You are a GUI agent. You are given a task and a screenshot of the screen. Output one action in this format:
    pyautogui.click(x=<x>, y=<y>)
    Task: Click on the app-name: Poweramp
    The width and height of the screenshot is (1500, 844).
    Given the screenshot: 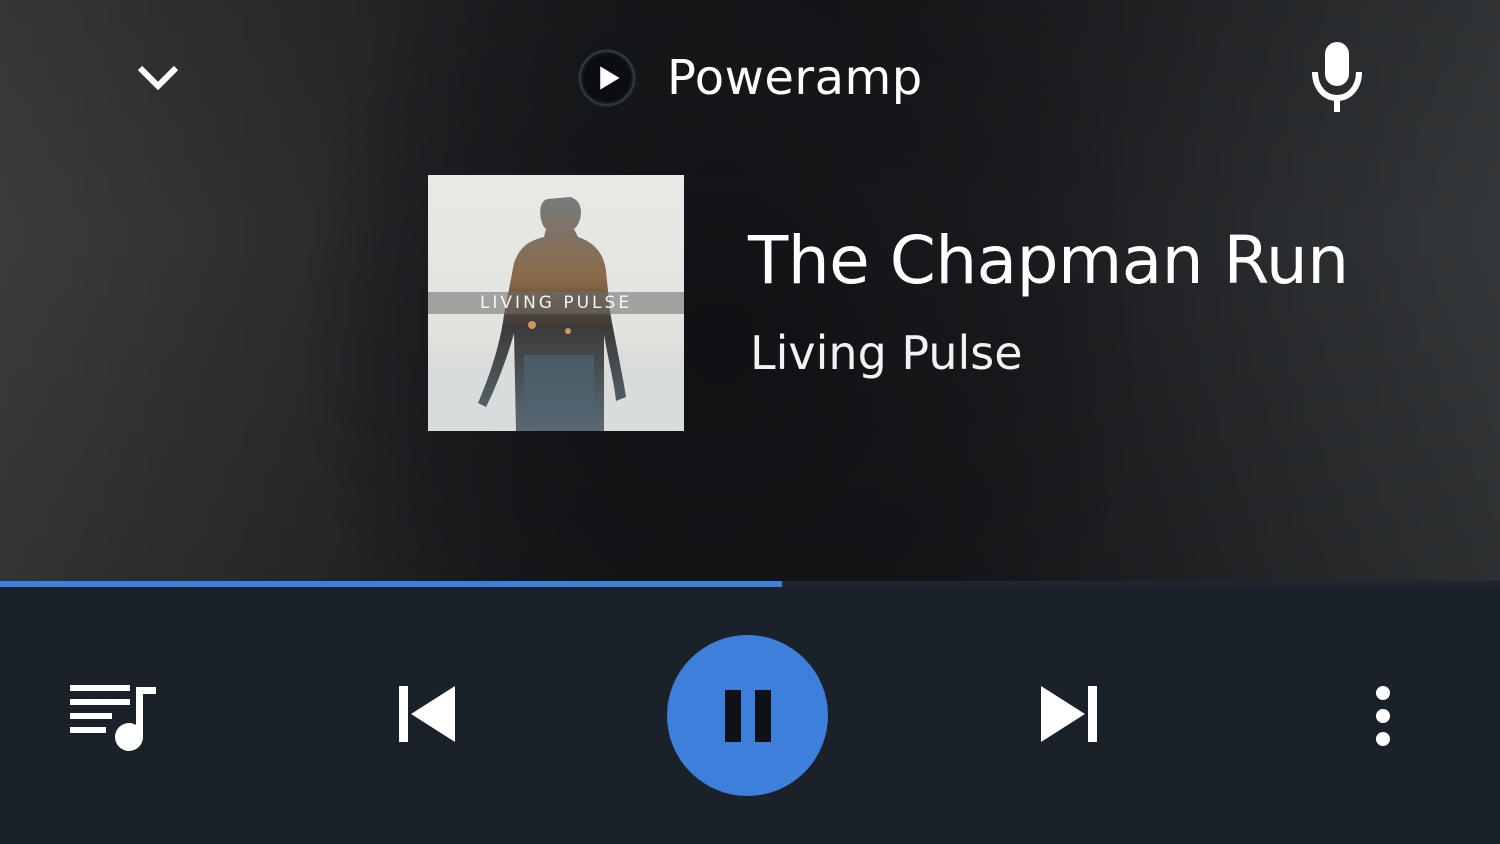 What is the action you would take?
    pyautogui.click(x=795, y=78)
    